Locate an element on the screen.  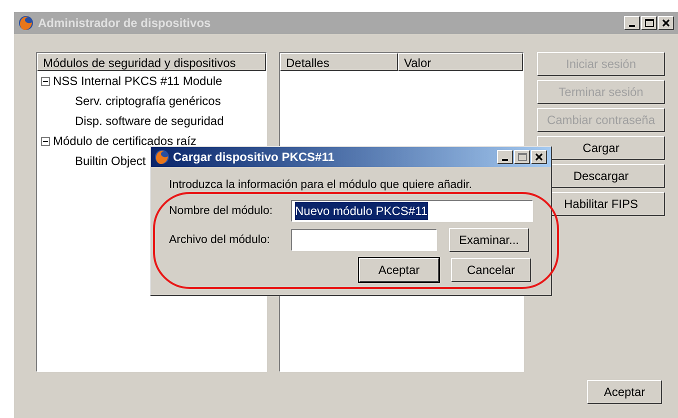
column-header: Valor is located at coordinates (460, 62).